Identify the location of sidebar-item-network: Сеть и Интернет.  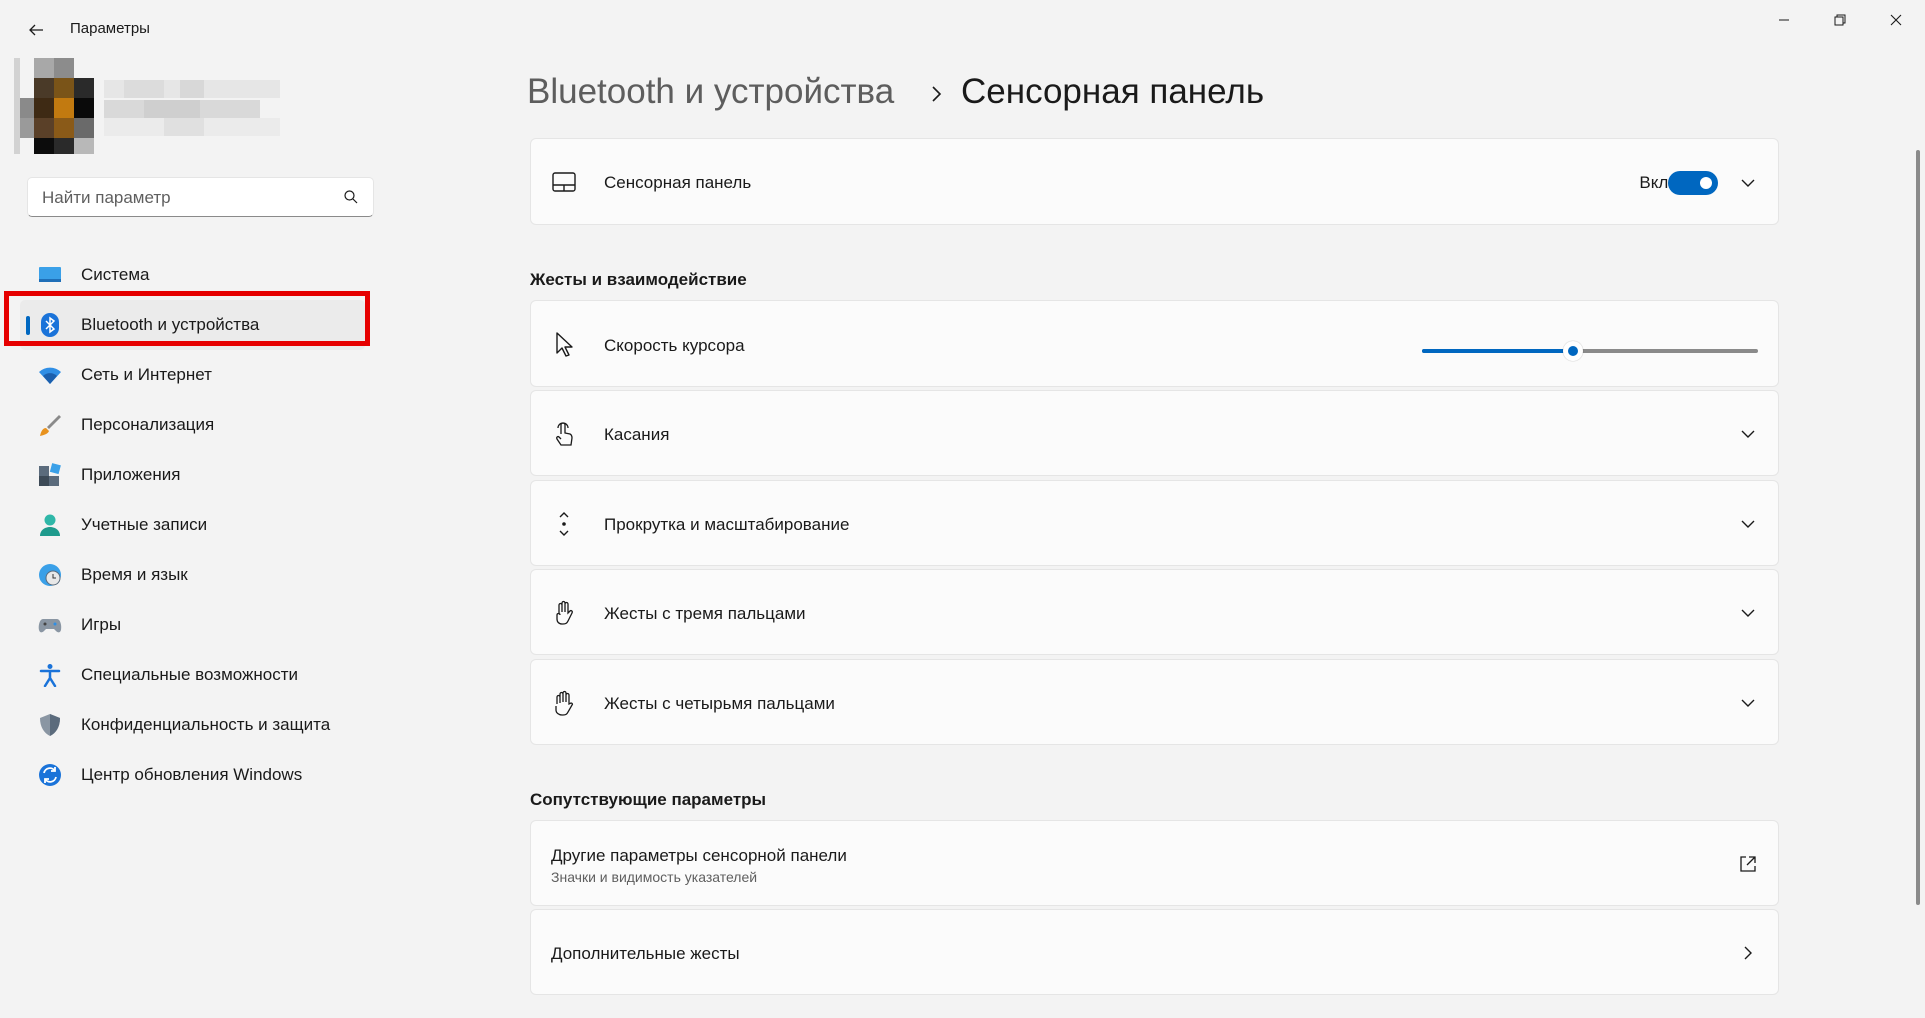
(192, 375).